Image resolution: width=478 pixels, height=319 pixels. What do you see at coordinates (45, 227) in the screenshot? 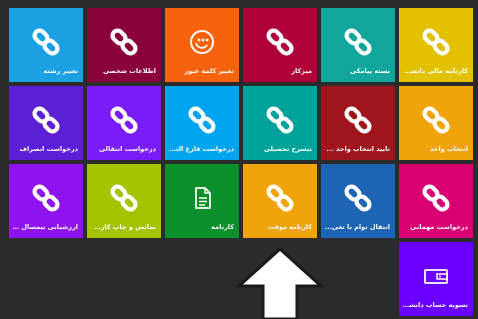
I see `tile-label: ارزشیابی نیمسال جاری` at bounding box center [45, 227].